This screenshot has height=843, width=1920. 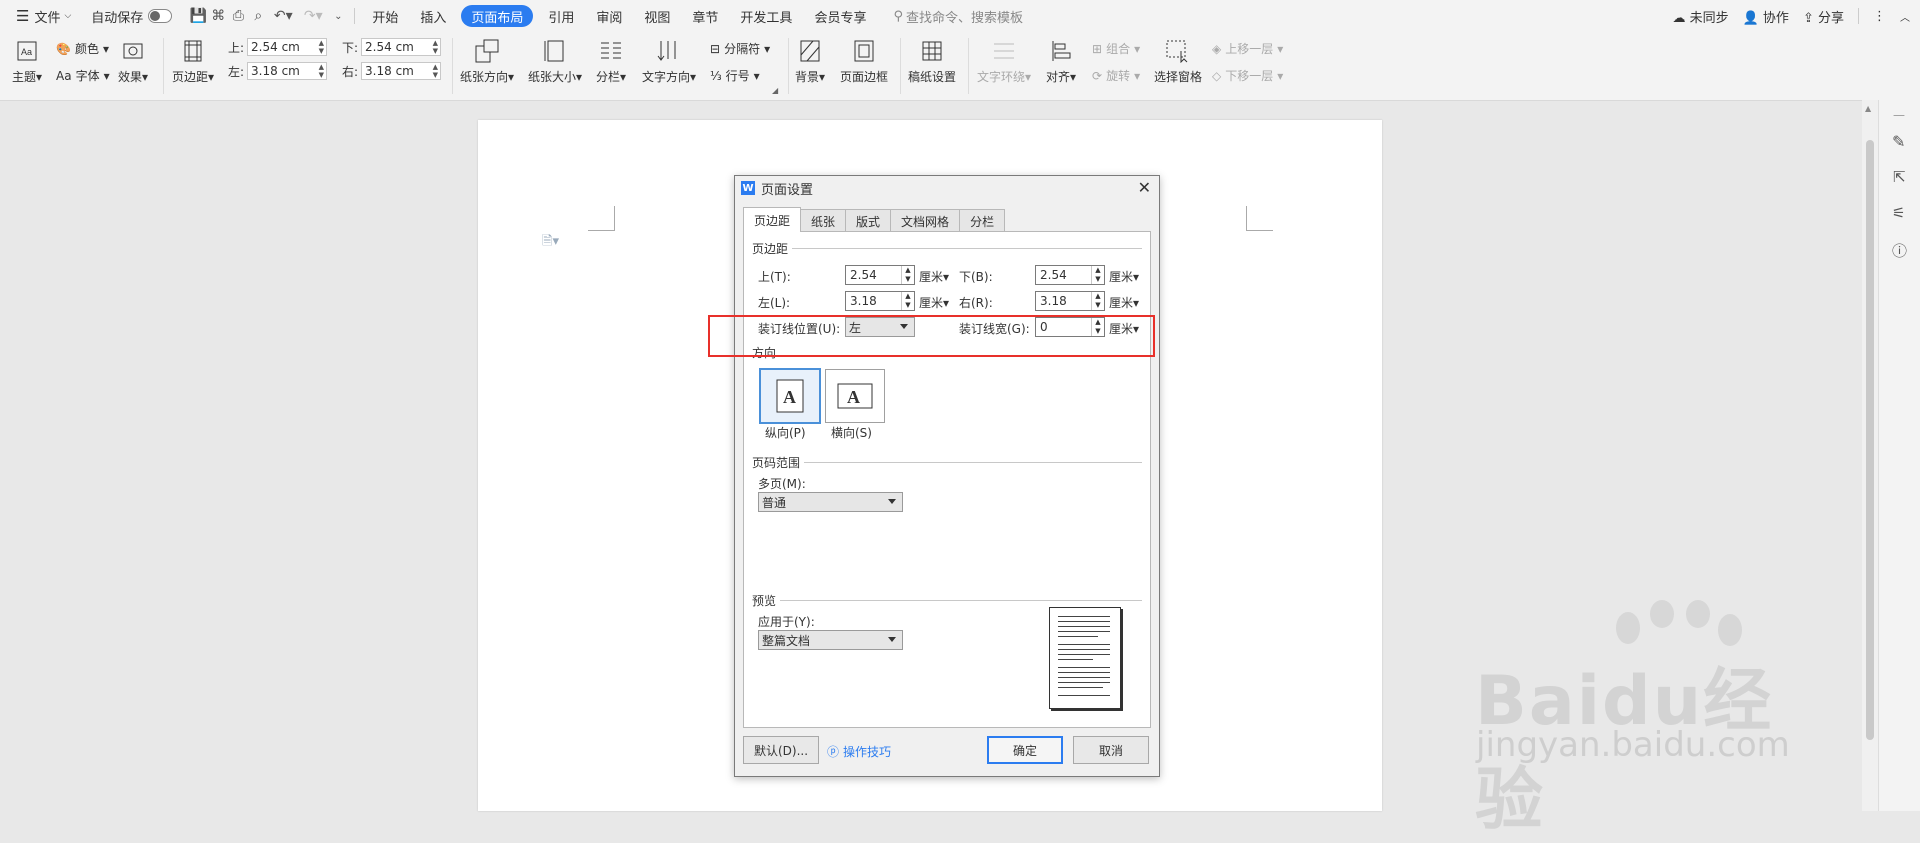 What do you see at coordinates (1111, 750) in the screenshot?
I see `cancel-button: 取消` at bounding box center [1111, 750].